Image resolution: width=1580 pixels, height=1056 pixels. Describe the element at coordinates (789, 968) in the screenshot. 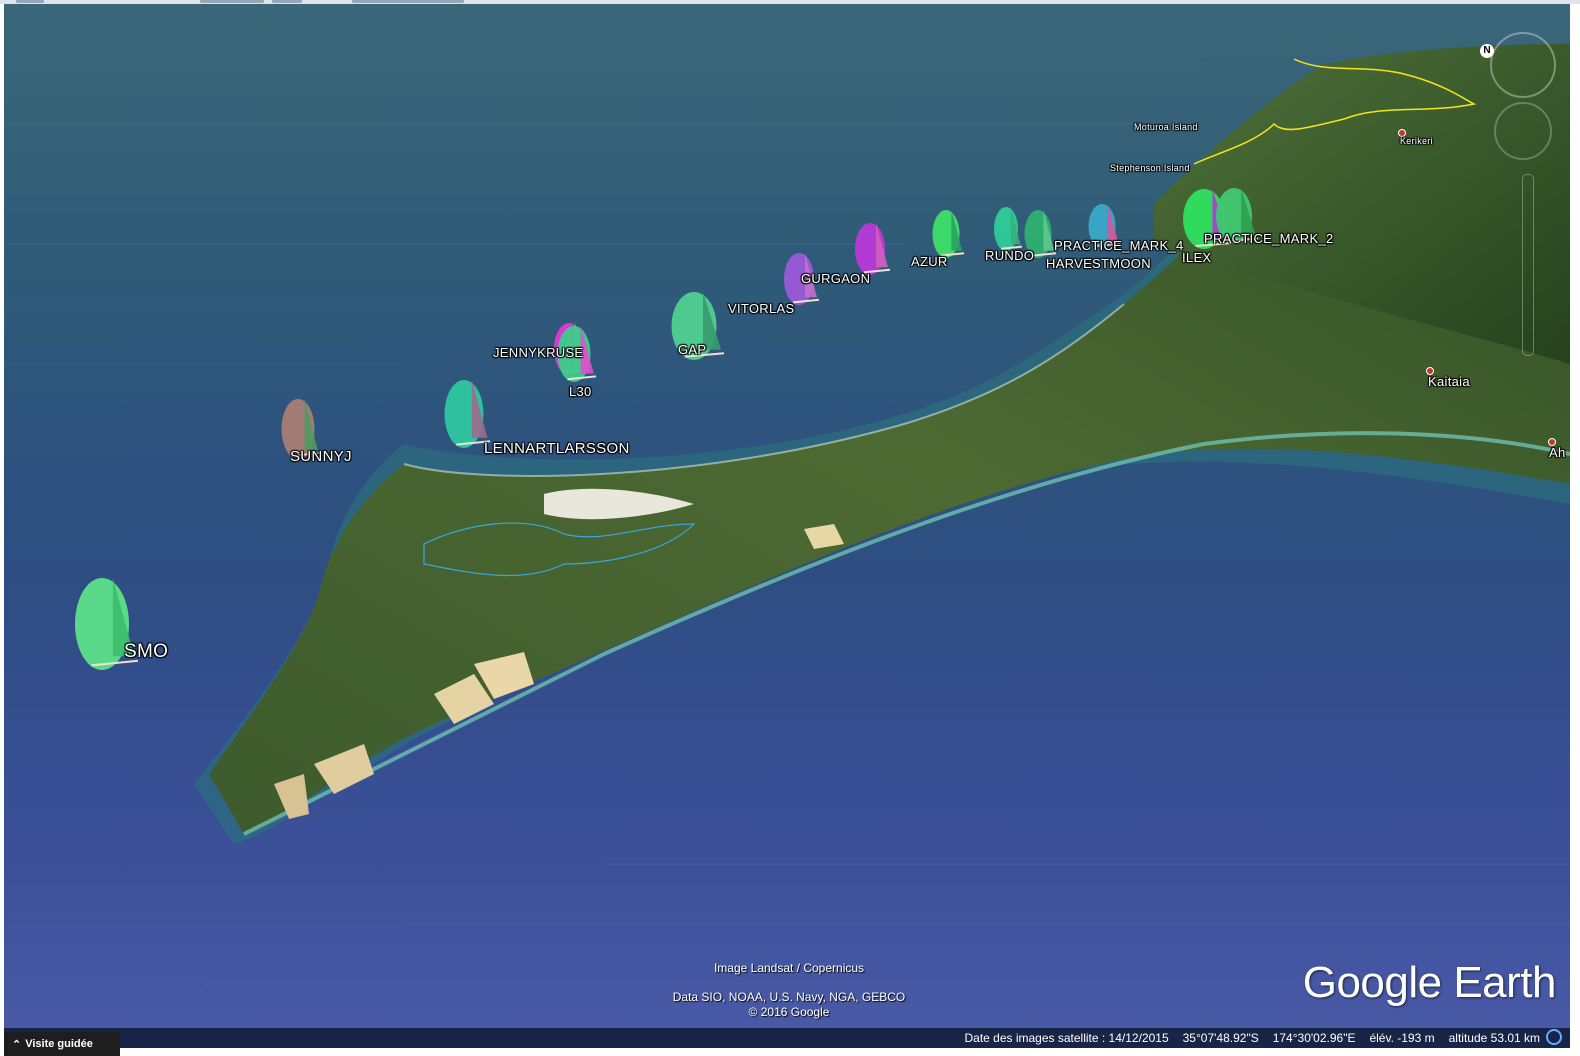

I see `imagery-attribution: Image Landsat / Copernicus` at that location.